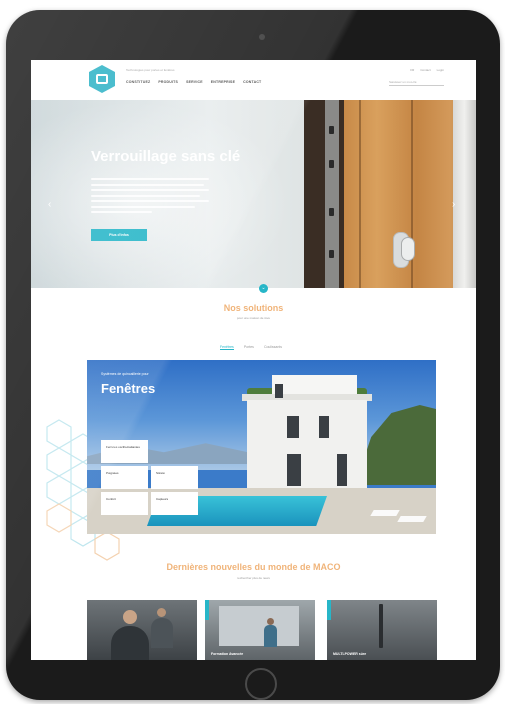  What do you see at coordinates (166, 156) in the screenshot?
I see `hero-title: Verrouillage sans clé` at bounding box center [166, 156].